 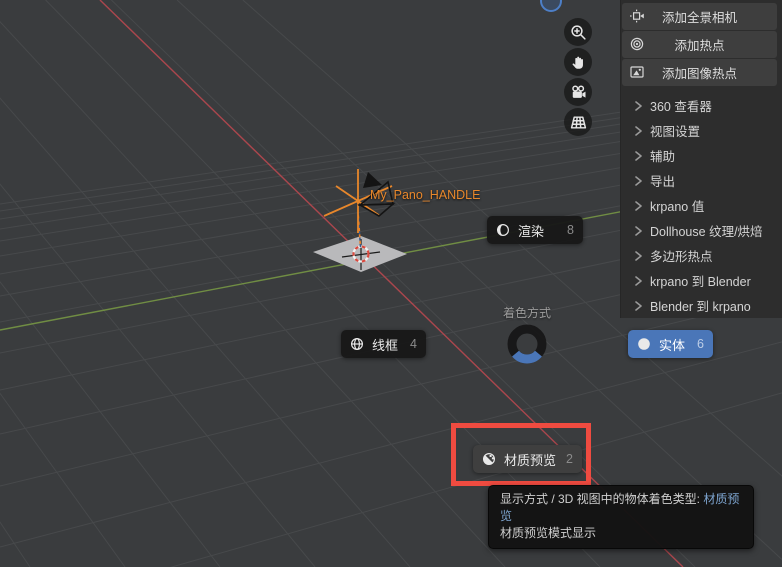 I want to click on perspective-grid-icon, so click(x=578, y=122).